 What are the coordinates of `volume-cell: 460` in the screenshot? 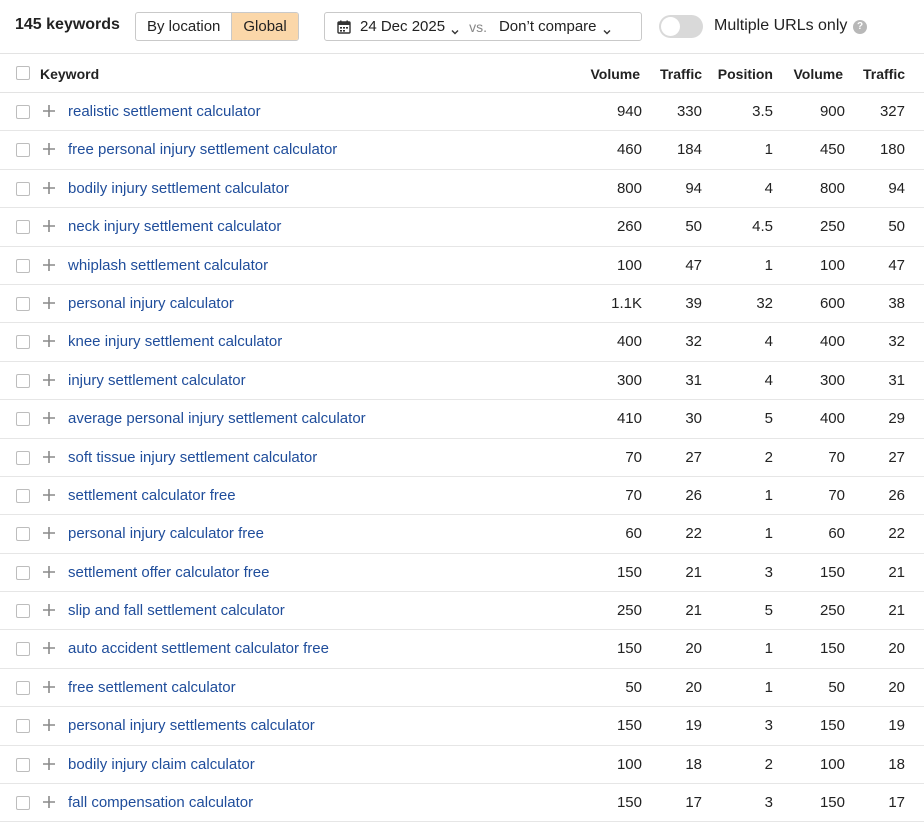 It's located at (629, 150).